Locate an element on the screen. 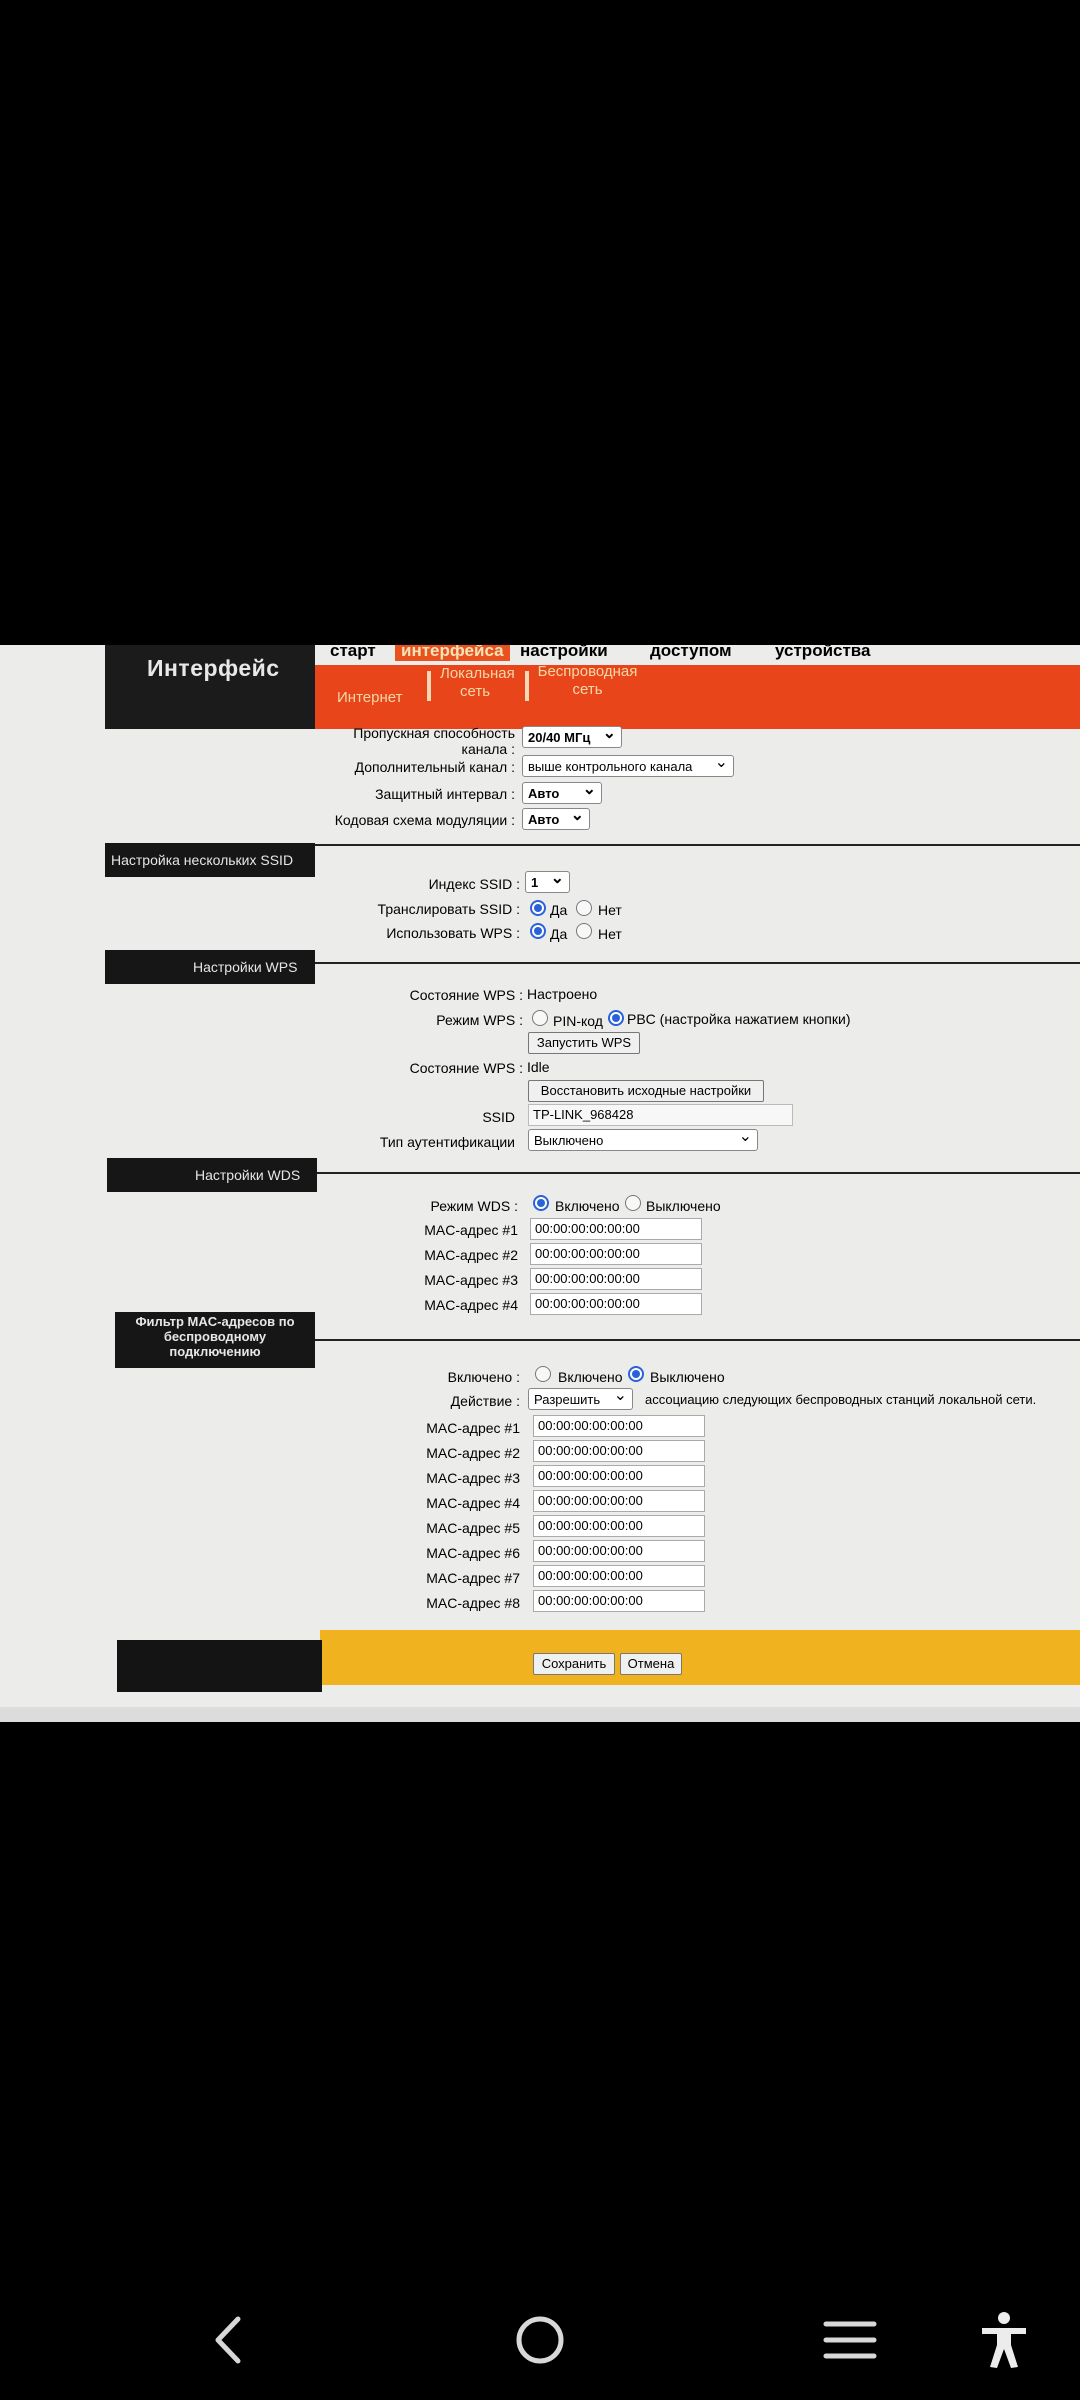 Image resolution: width=1080 pixels, height=2400 pixels. wps-yes-label: Да is located at coordinates (559, 934).